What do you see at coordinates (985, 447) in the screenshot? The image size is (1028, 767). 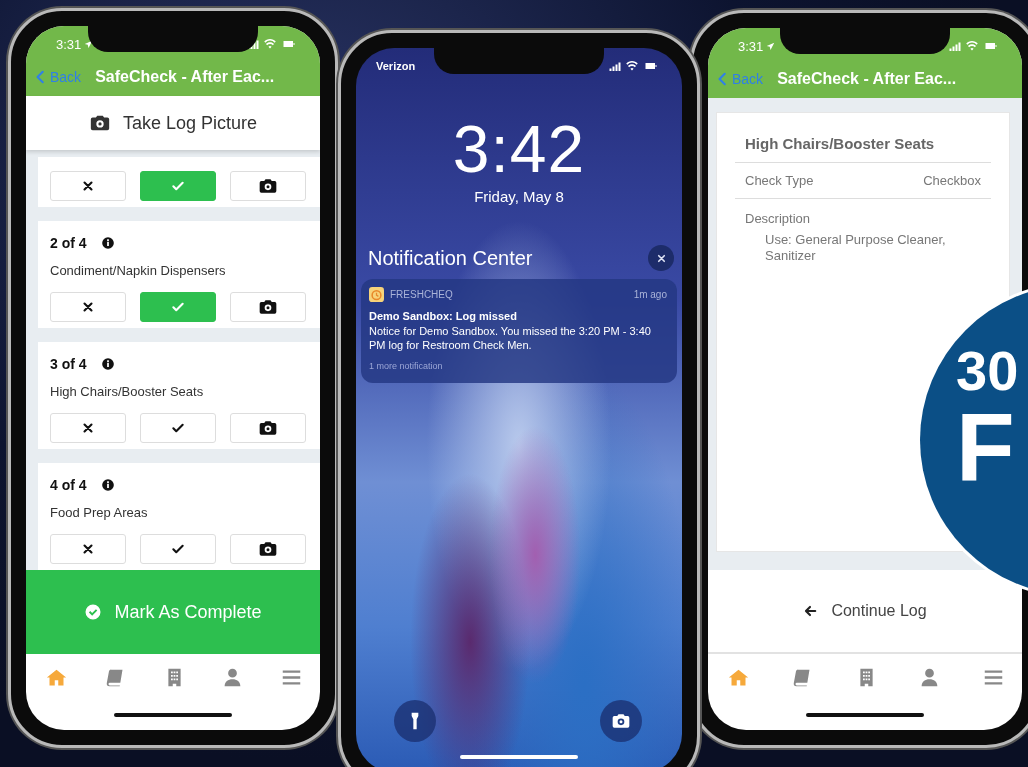 I see `badge-text: F` at bounding box center [985, 447].